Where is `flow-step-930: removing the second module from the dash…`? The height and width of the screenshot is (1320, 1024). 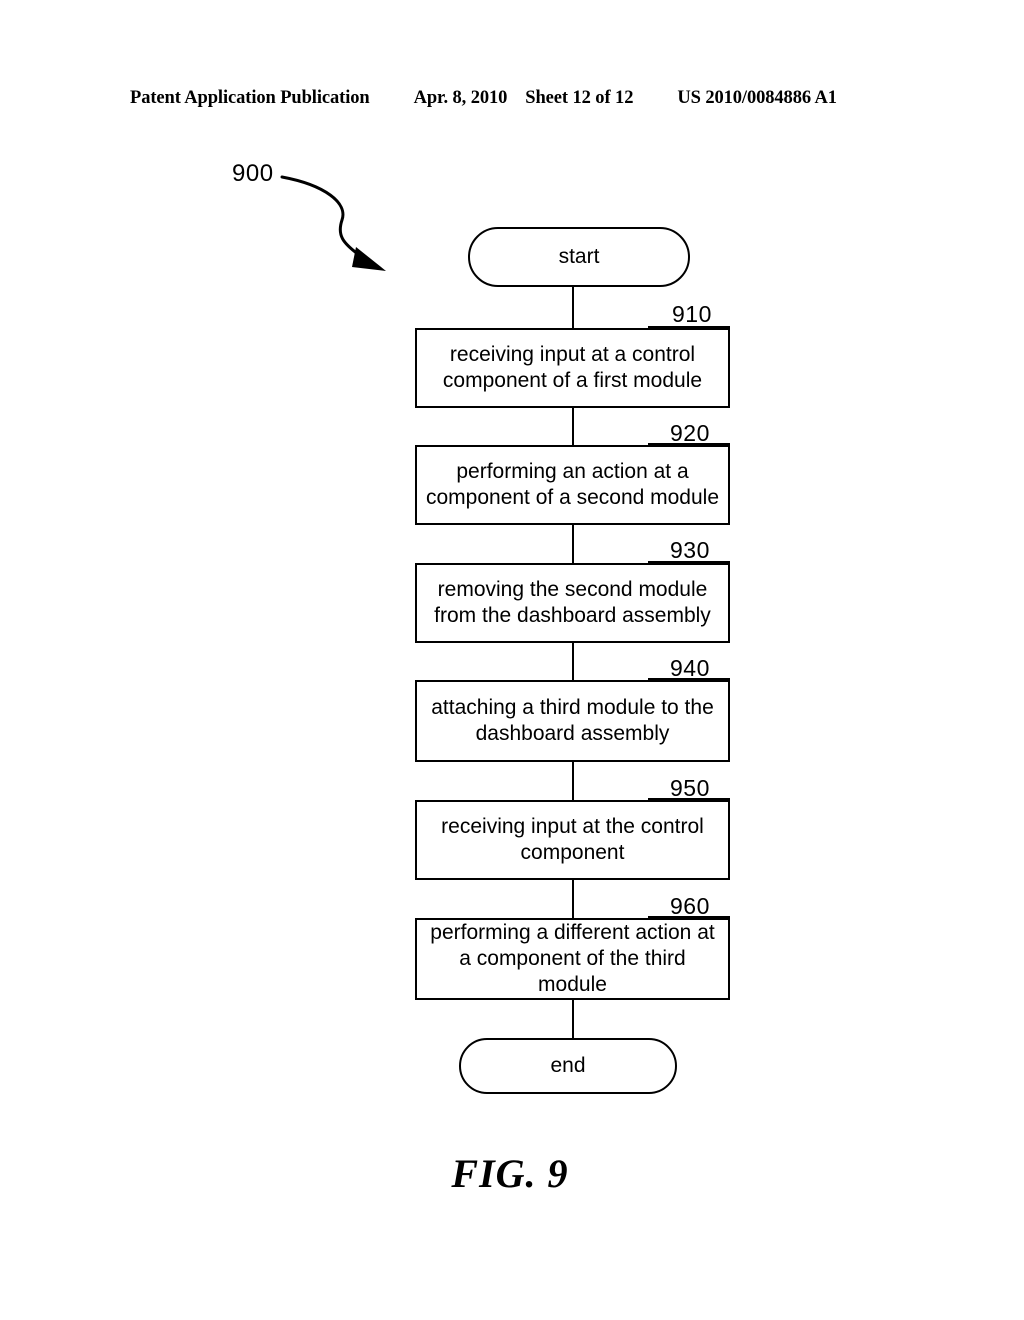 flow-step-930: removing the second module from the dash… is located at coordinates (572, 603).